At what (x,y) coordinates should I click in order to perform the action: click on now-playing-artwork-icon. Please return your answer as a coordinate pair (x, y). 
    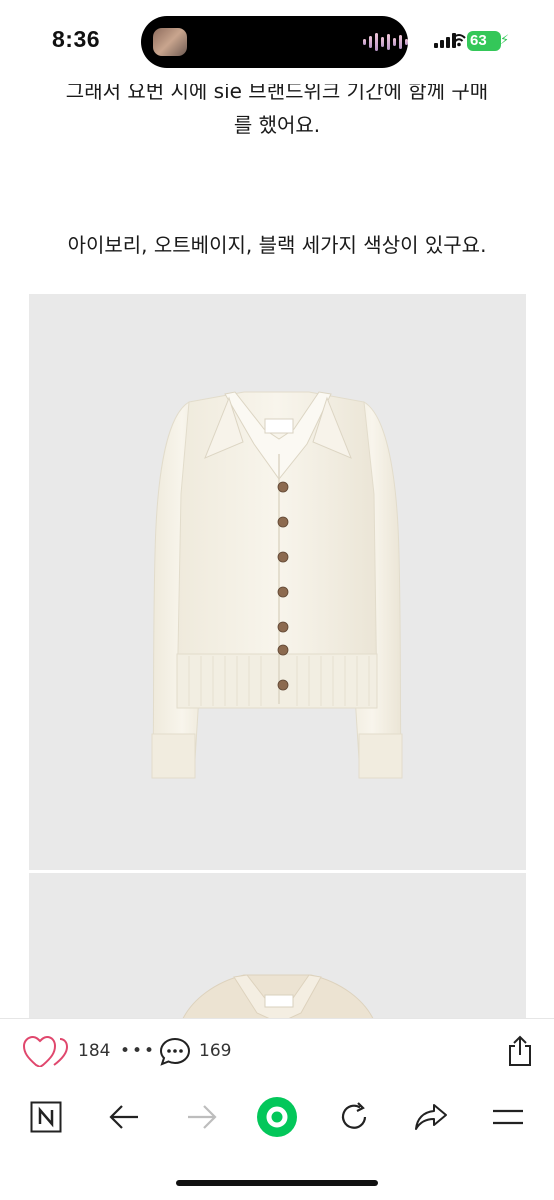
    Looking at the image, I should click on (170, 42).